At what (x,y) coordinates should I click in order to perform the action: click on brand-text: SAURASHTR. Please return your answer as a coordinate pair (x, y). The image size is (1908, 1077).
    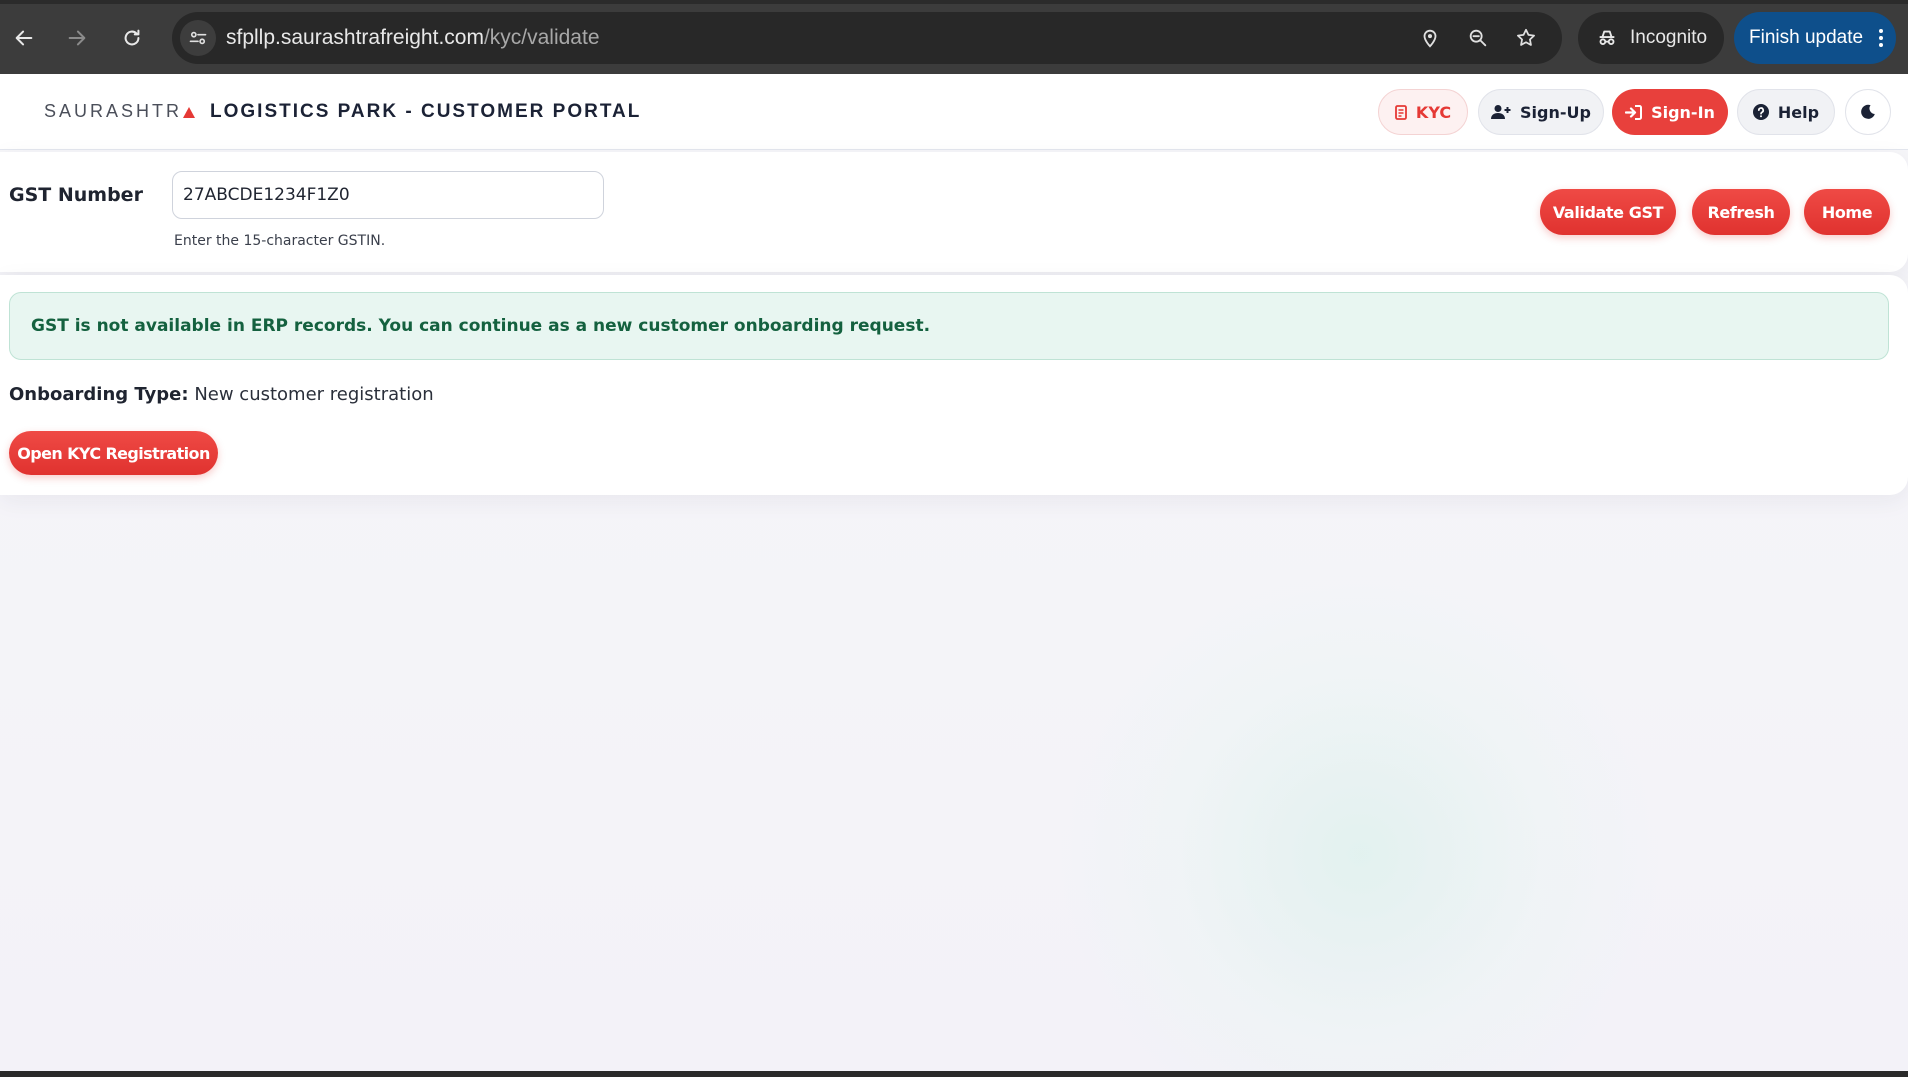
    Looking at the image, I should click on (113, 111).